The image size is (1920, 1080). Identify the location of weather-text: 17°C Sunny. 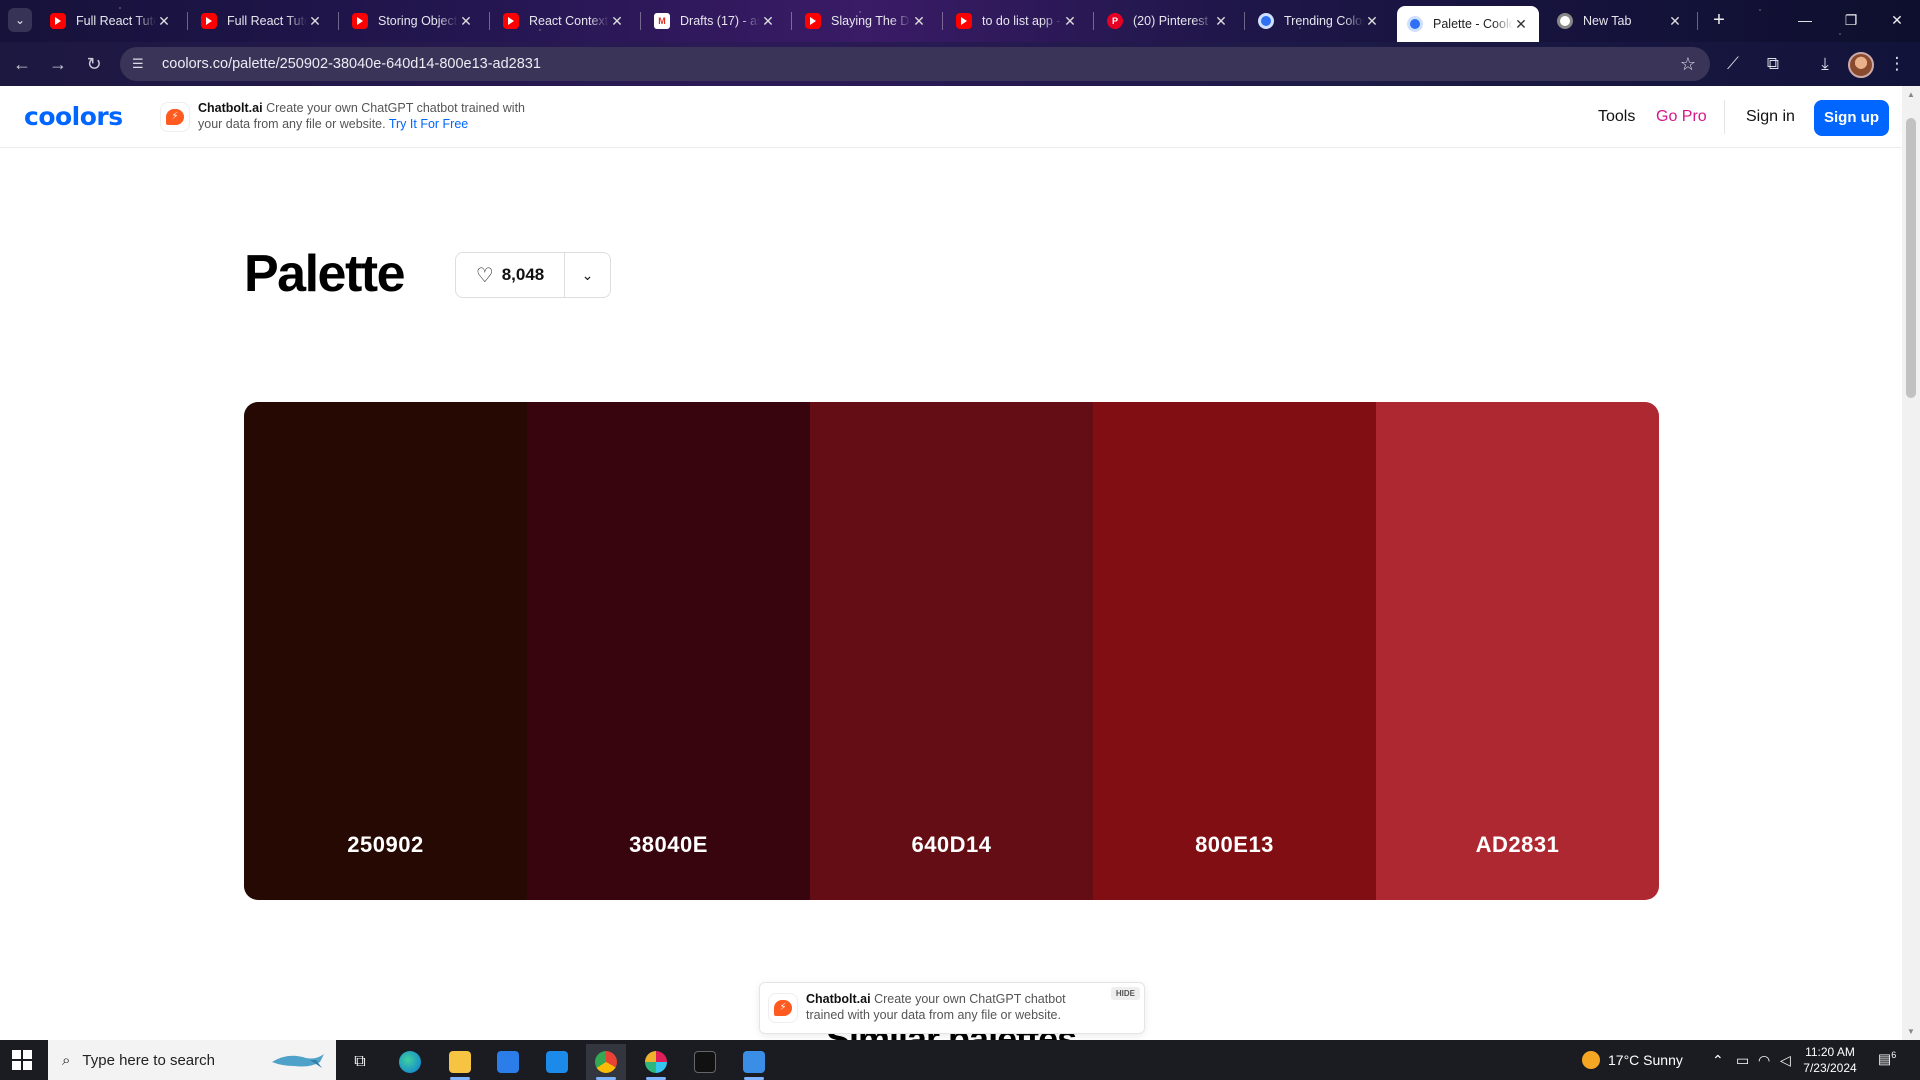
(1645, 1060).